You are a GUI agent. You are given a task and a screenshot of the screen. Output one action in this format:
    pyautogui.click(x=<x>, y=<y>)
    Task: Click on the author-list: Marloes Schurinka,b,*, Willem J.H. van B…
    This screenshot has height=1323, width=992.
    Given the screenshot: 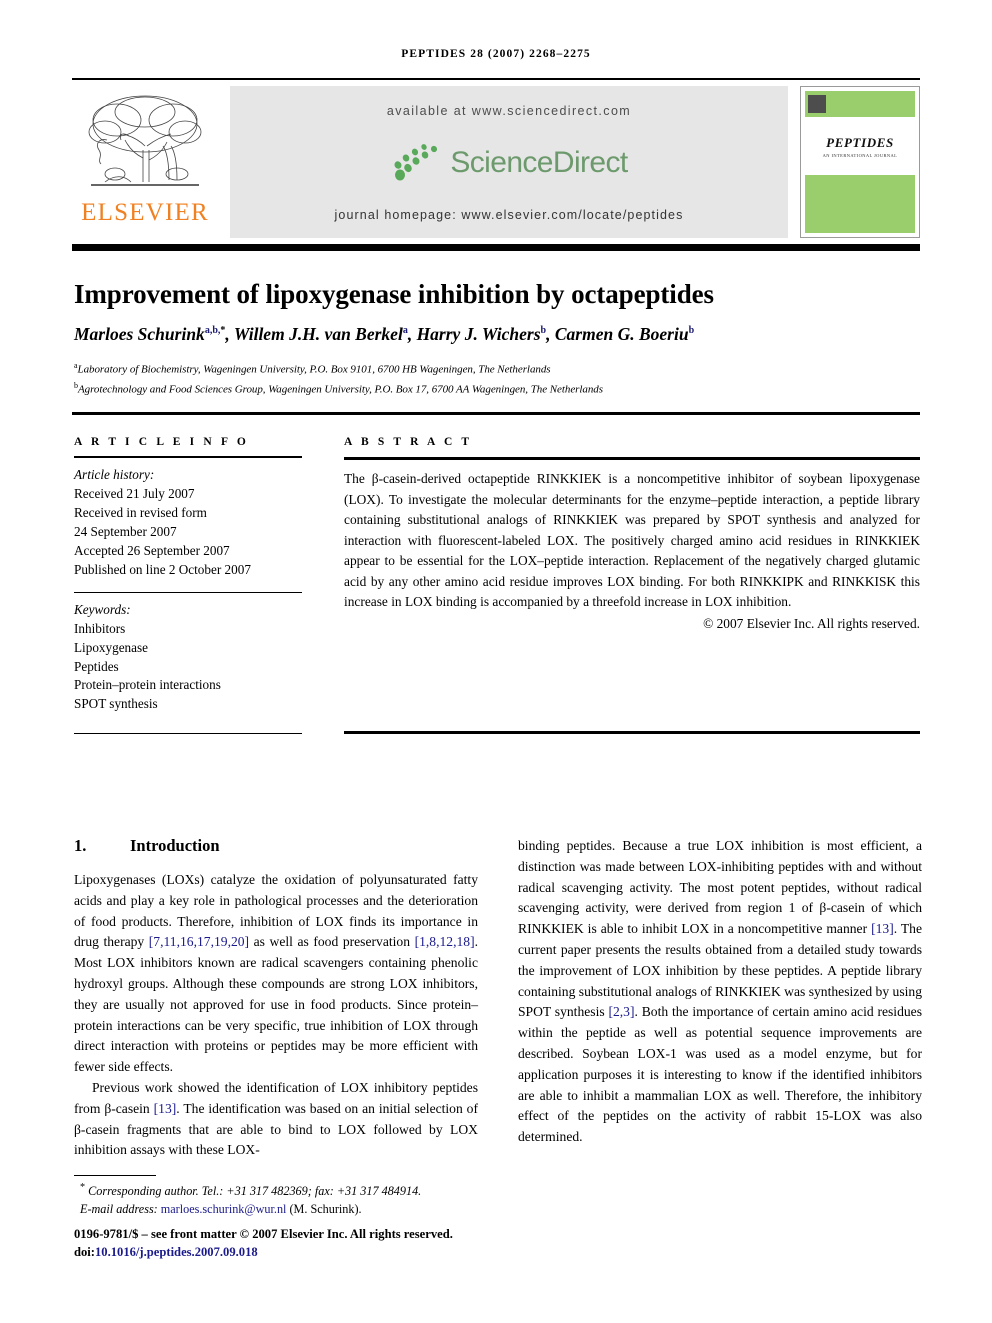 What is the action you would take?
    pyautogui.click(x=384, y=334)
    